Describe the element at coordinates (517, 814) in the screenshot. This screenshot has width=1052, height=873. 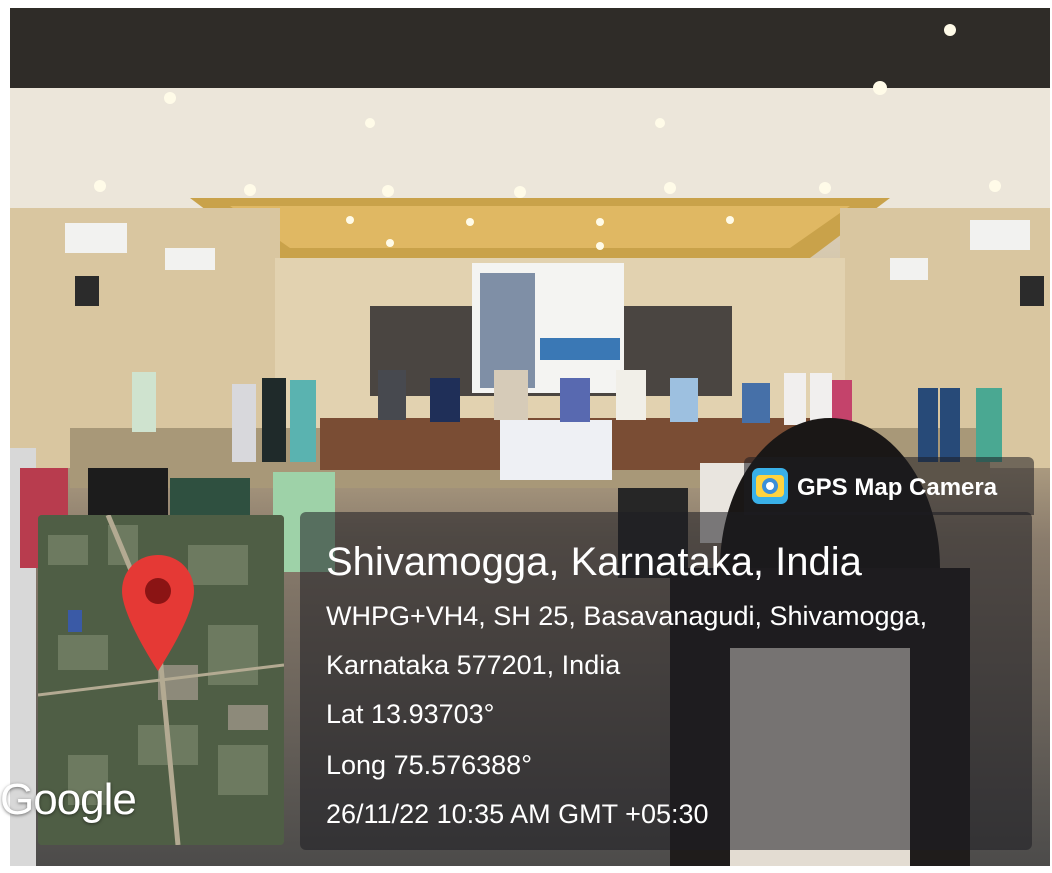
I see `timestamp-text: 26/11/22 10:35 AM GMT +05:30` at that location.